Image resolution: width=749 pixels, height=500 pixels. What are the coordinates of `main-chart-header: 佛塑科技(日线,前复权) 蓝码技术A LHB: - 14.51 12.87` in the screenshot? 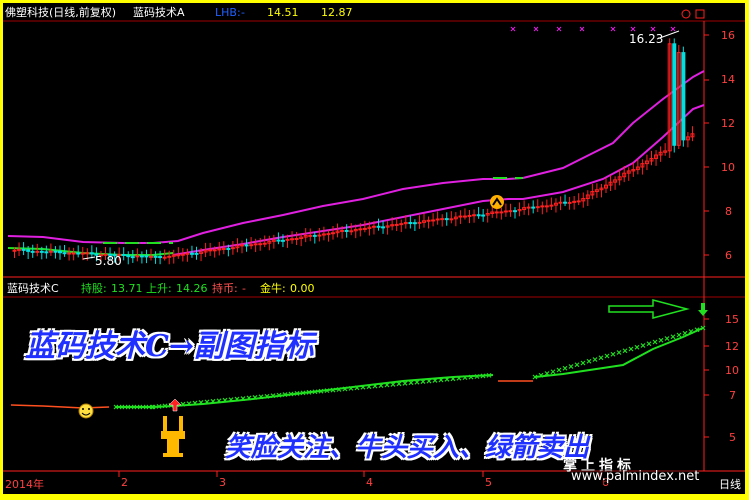 It's located at (374, 12).